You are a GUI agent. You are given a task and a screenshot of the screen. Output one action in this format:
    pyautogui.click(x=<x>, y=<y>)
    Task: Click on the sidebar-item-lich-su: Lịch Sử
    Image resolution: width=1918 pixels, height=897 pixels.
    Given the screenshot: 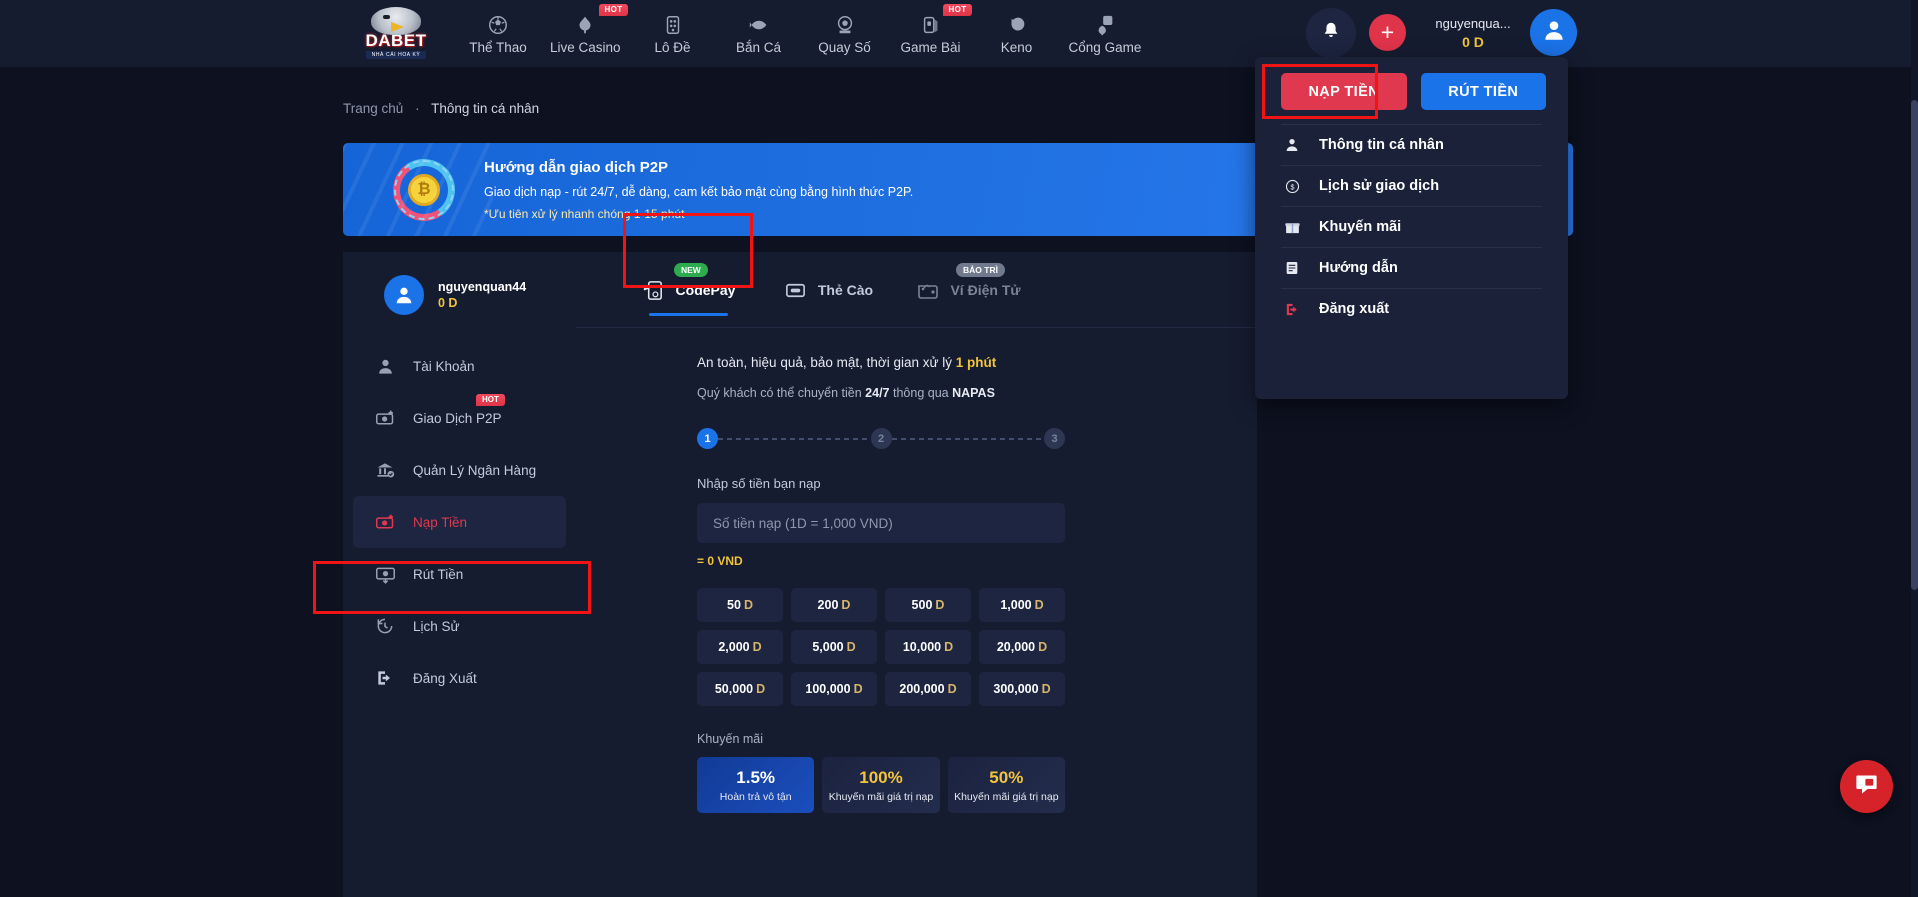 What is the action you would take?
    pyautogui.click(x=459, y=626)
    